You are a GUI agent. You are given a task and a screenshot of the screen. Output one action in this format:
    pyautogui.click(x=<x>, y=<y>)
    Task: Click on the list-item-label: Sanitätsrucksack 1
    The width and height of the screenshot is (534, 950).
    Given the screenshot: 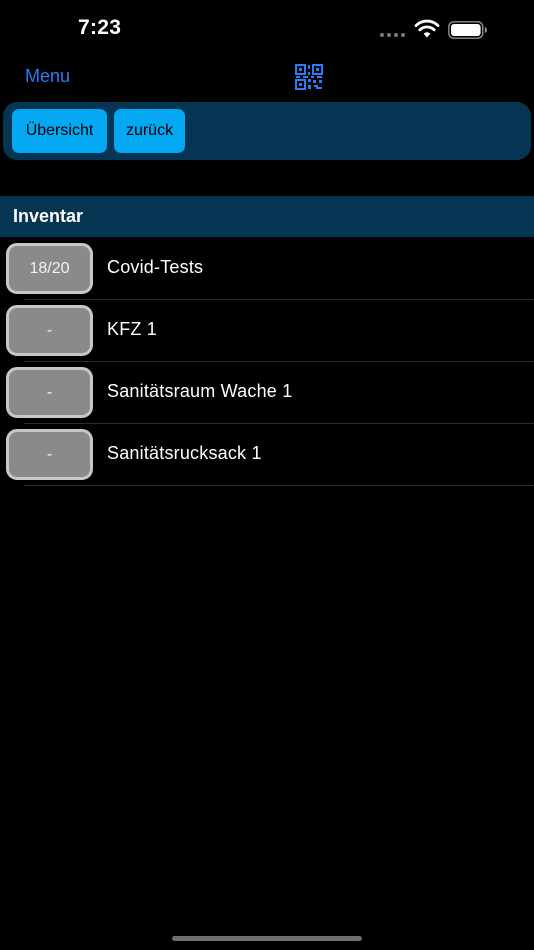 What is the action you would take?
    pyautogui.click(x=184, y=453)
    